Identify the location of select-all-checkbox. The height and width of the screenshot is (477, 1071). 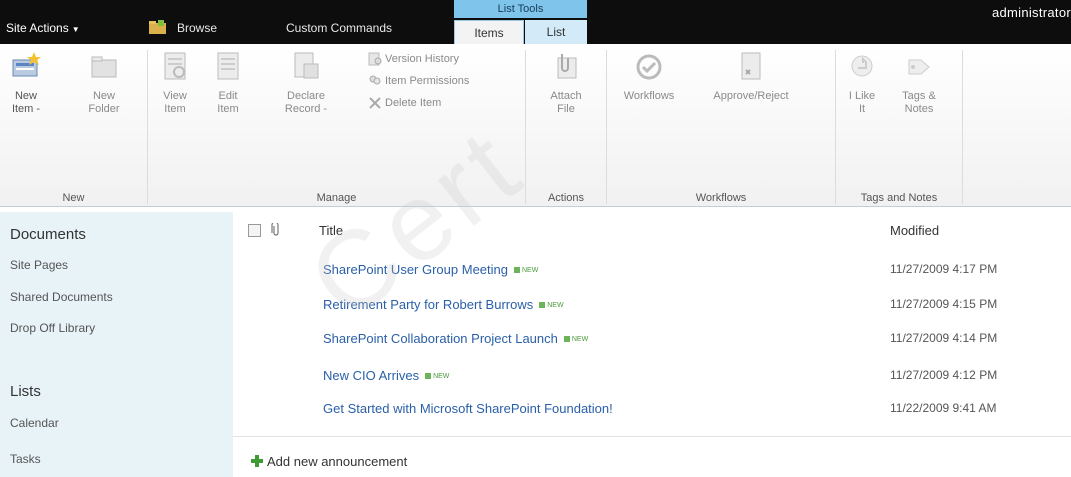
(254, 230).